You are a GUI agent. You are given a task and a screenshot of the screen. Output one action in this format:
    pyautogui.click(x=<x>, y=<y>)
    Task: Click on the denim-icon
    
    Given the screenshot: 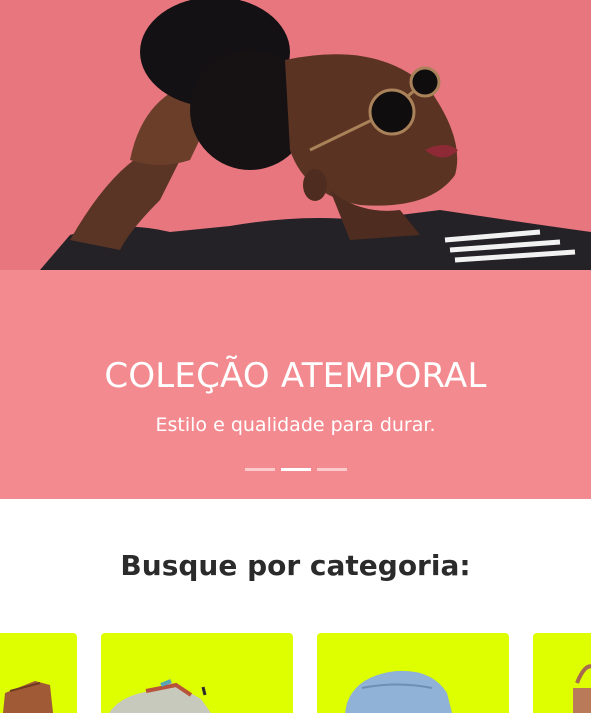 What is the action you would take?
    pyautogui.click(x=398, y=691)
    